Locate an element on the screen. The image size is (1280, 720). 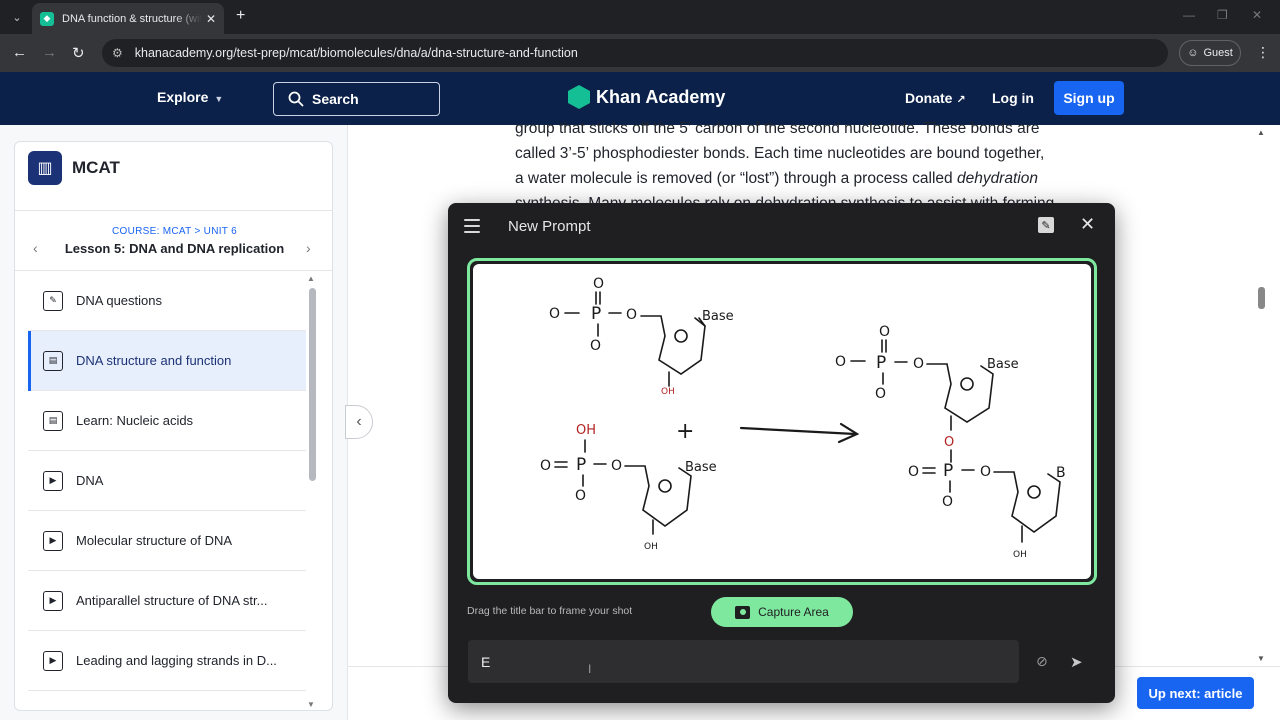
course-title: MCAT is located at coordinates (96, 168).